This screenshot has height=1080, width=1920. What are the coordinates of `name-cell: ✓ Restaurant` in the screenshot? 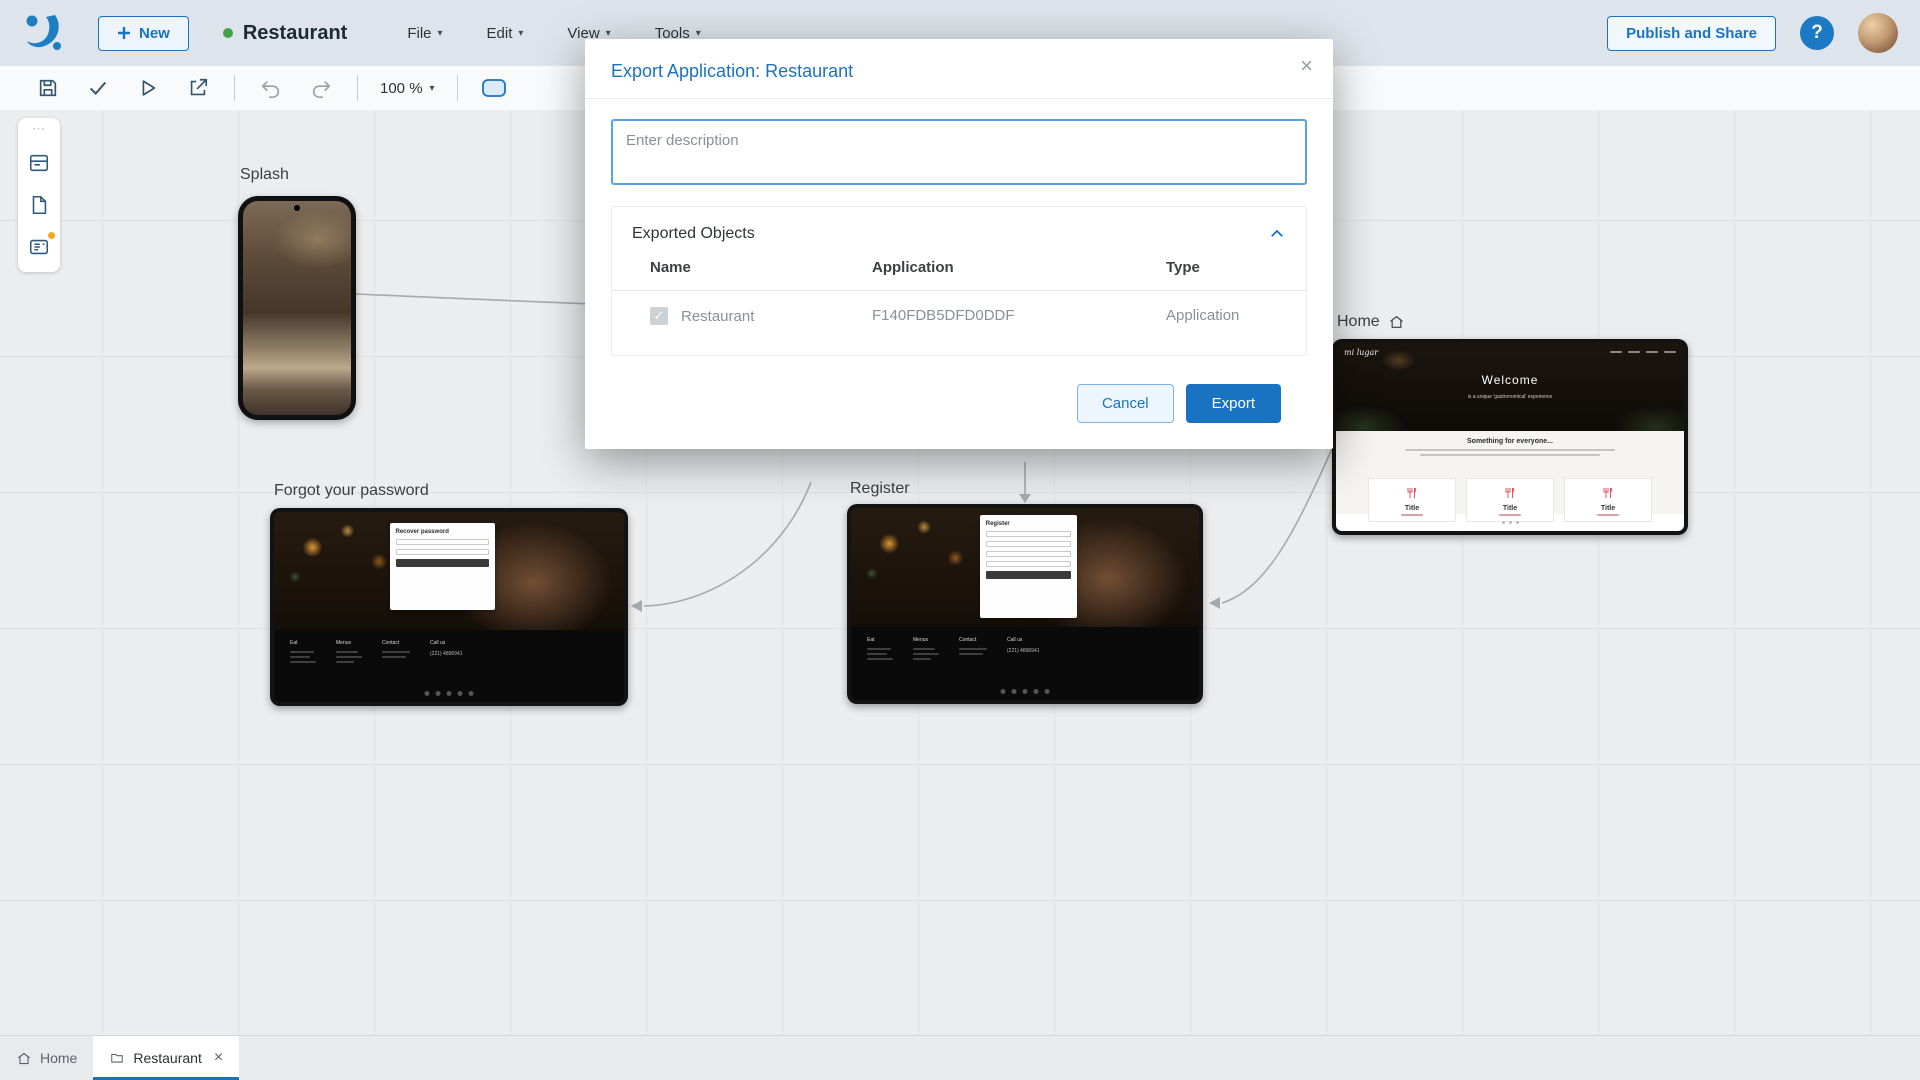 It's located at (761, 316).